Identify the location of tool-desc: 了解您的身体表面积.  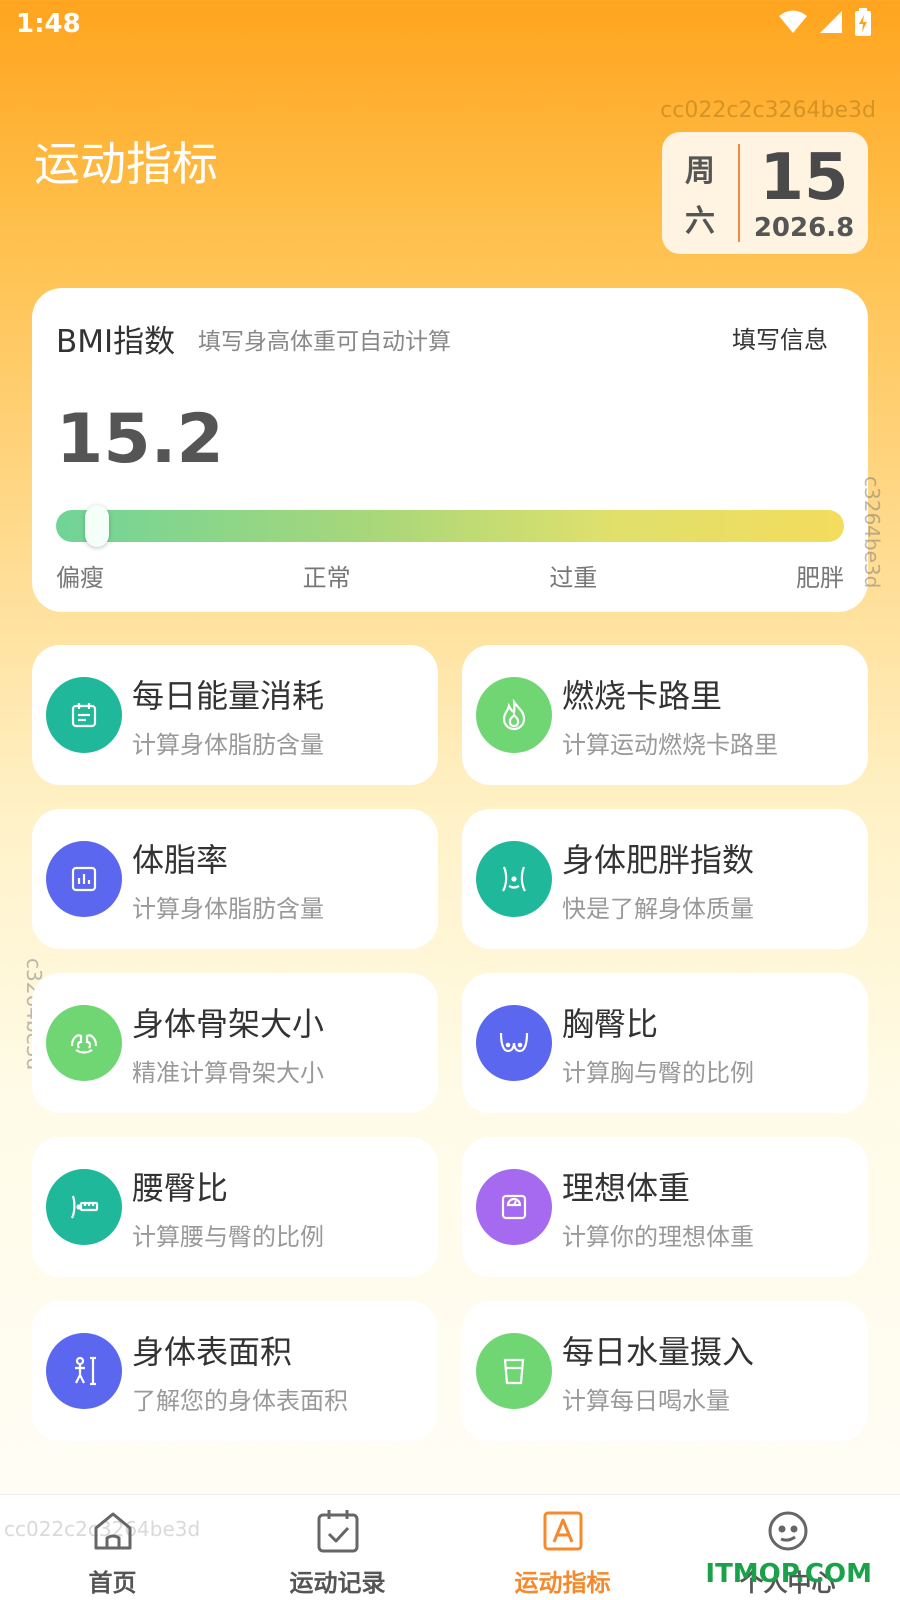
(240, 1401).